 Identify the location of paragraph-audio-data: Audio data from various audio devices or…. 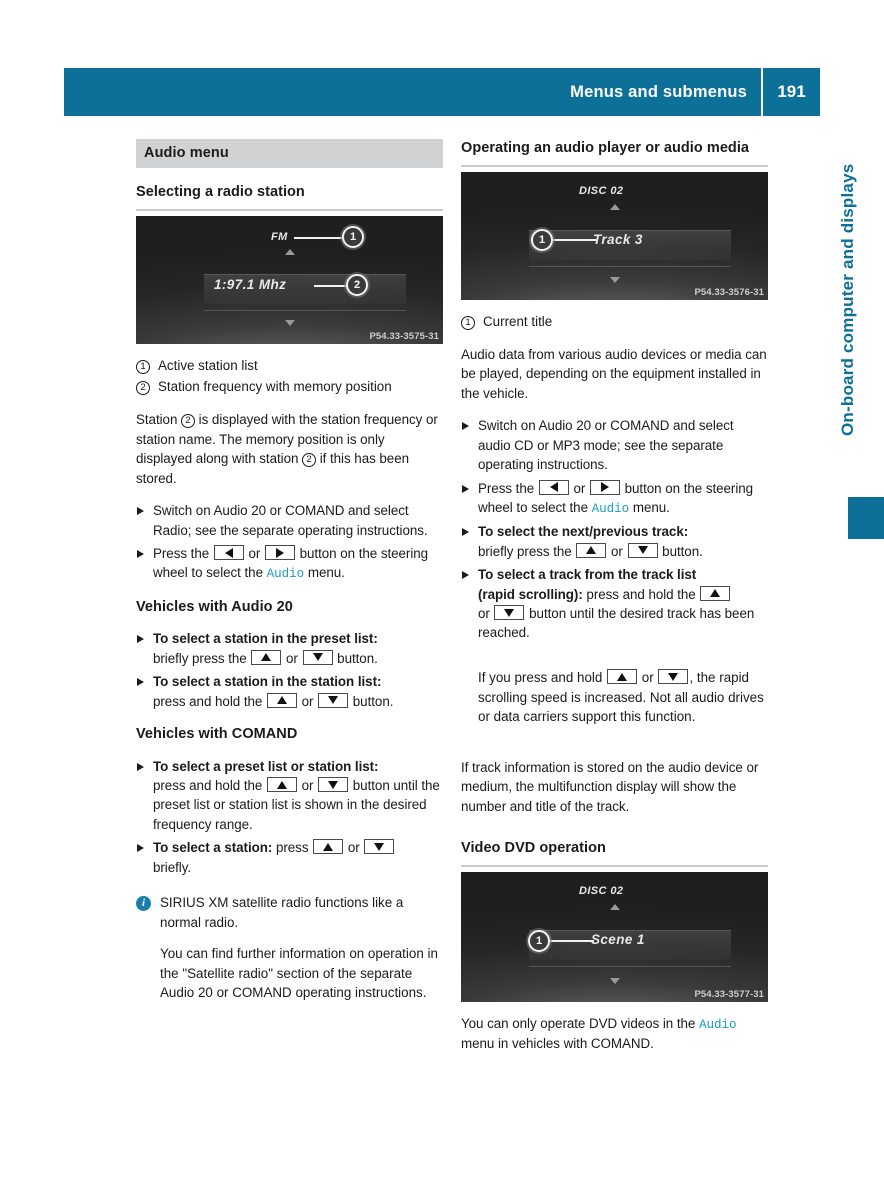
(614, 373).